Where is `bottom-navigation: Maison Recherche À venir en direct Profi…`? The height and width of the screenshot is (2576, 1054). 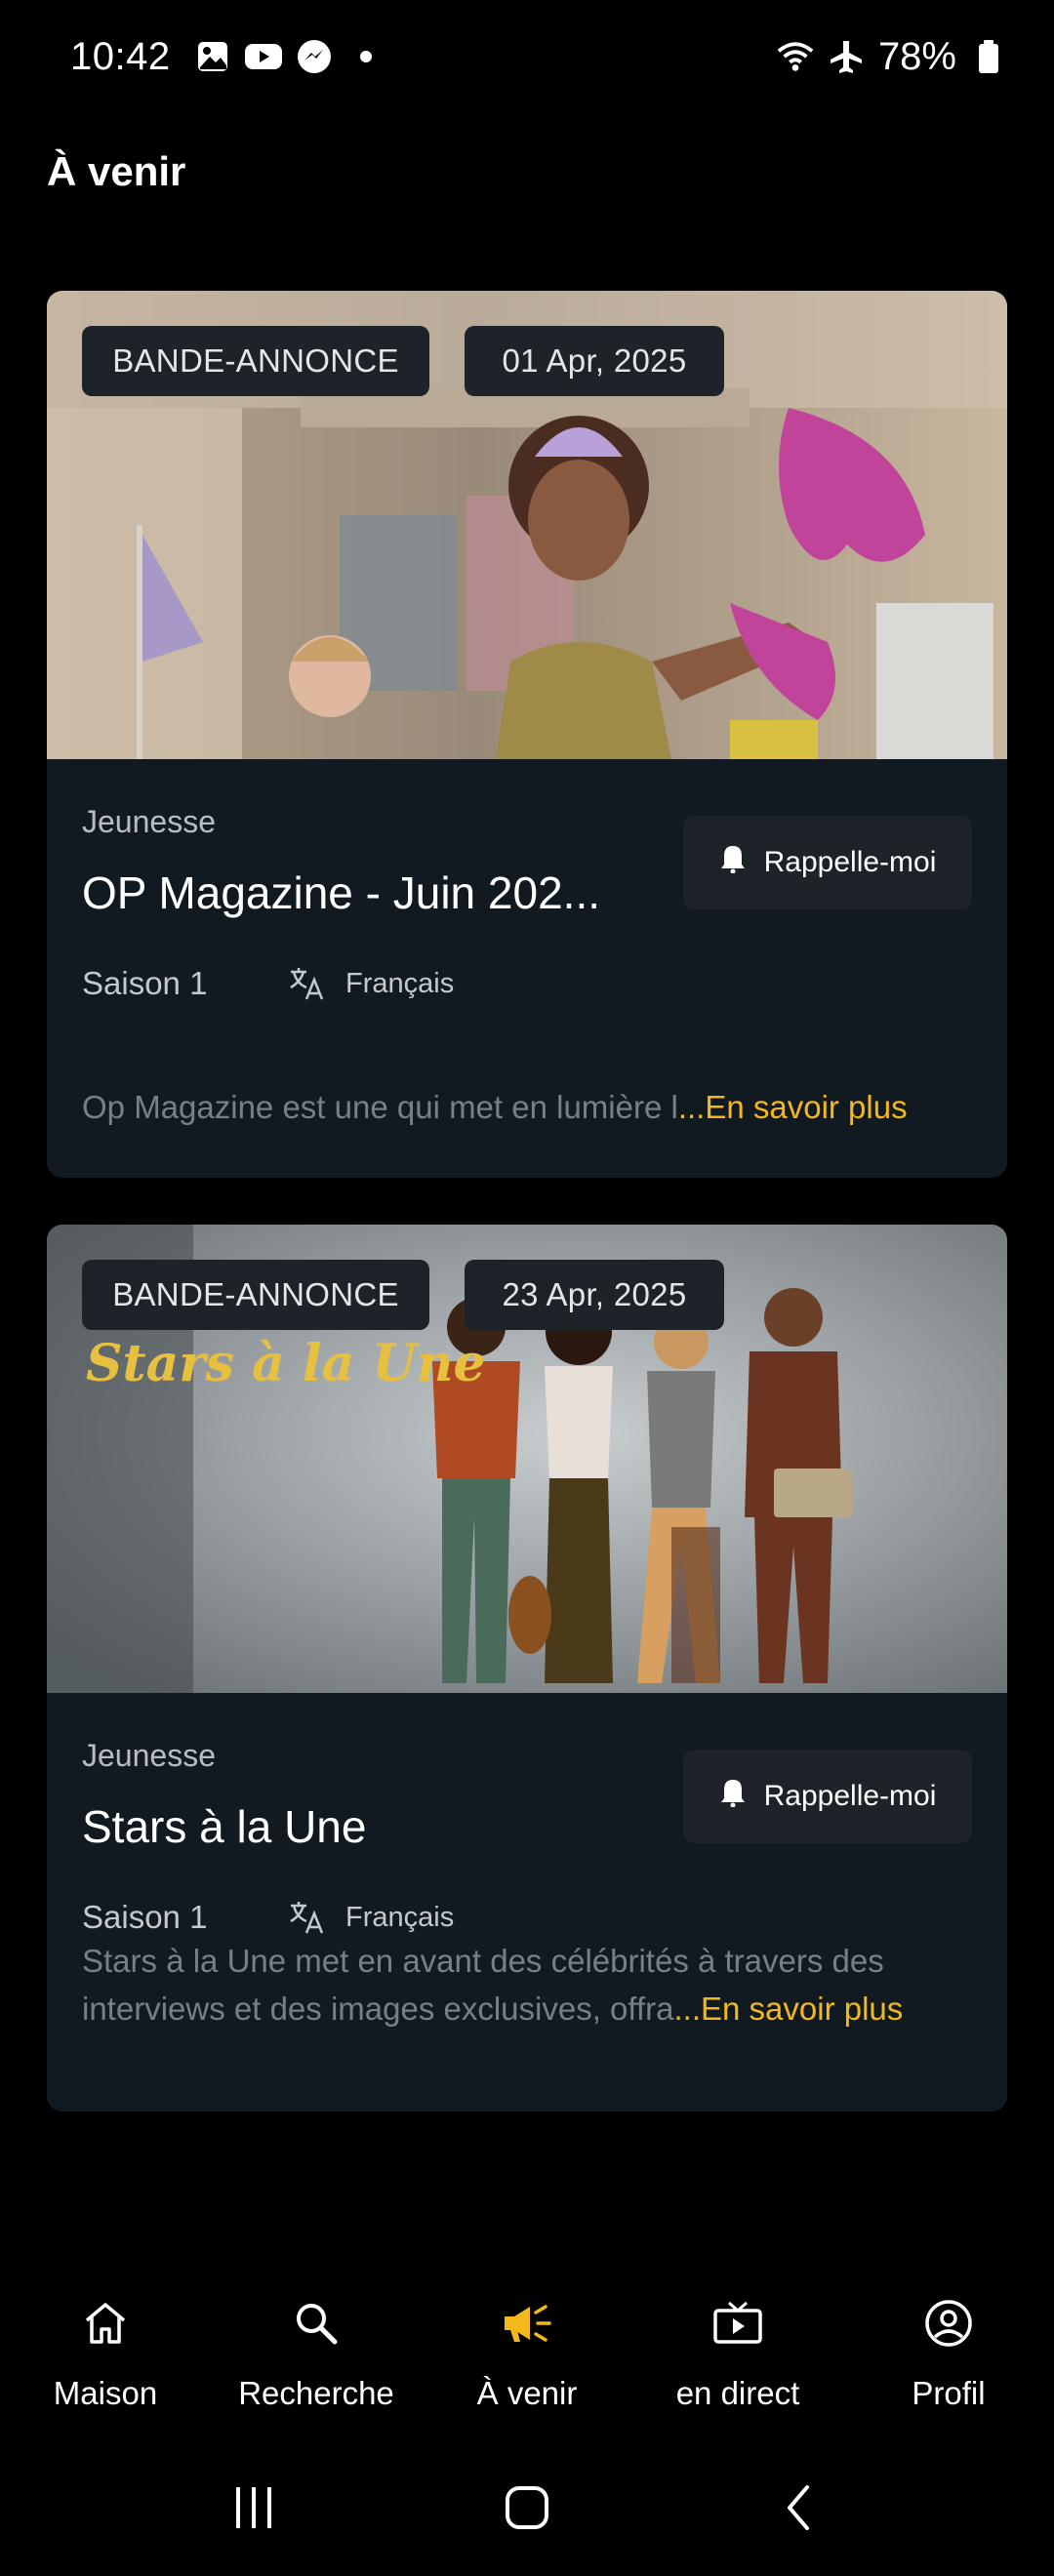
bottom-navigation: Maison Recherche À venir en direct Profi… is located at coordinates (527, 2354).